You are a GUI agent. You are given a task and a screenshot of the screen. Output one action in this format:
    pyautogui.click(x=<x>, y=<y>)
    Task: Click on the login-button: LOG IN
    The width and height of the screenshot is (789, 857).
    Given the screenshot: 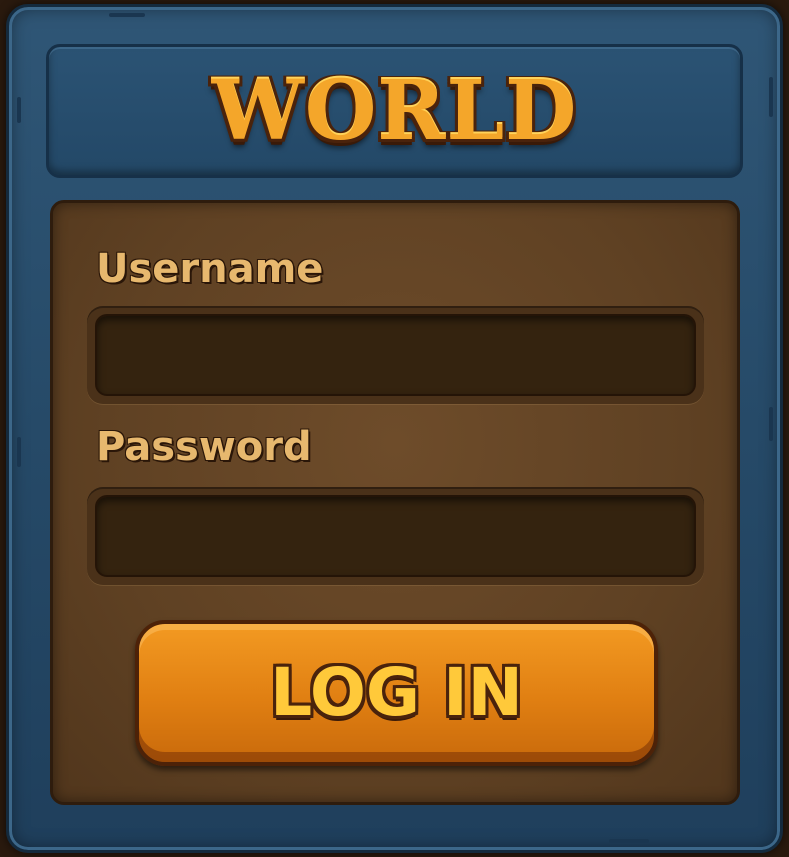 What is the action you would take?
    pyautogui.click(x=396, y=693)
    